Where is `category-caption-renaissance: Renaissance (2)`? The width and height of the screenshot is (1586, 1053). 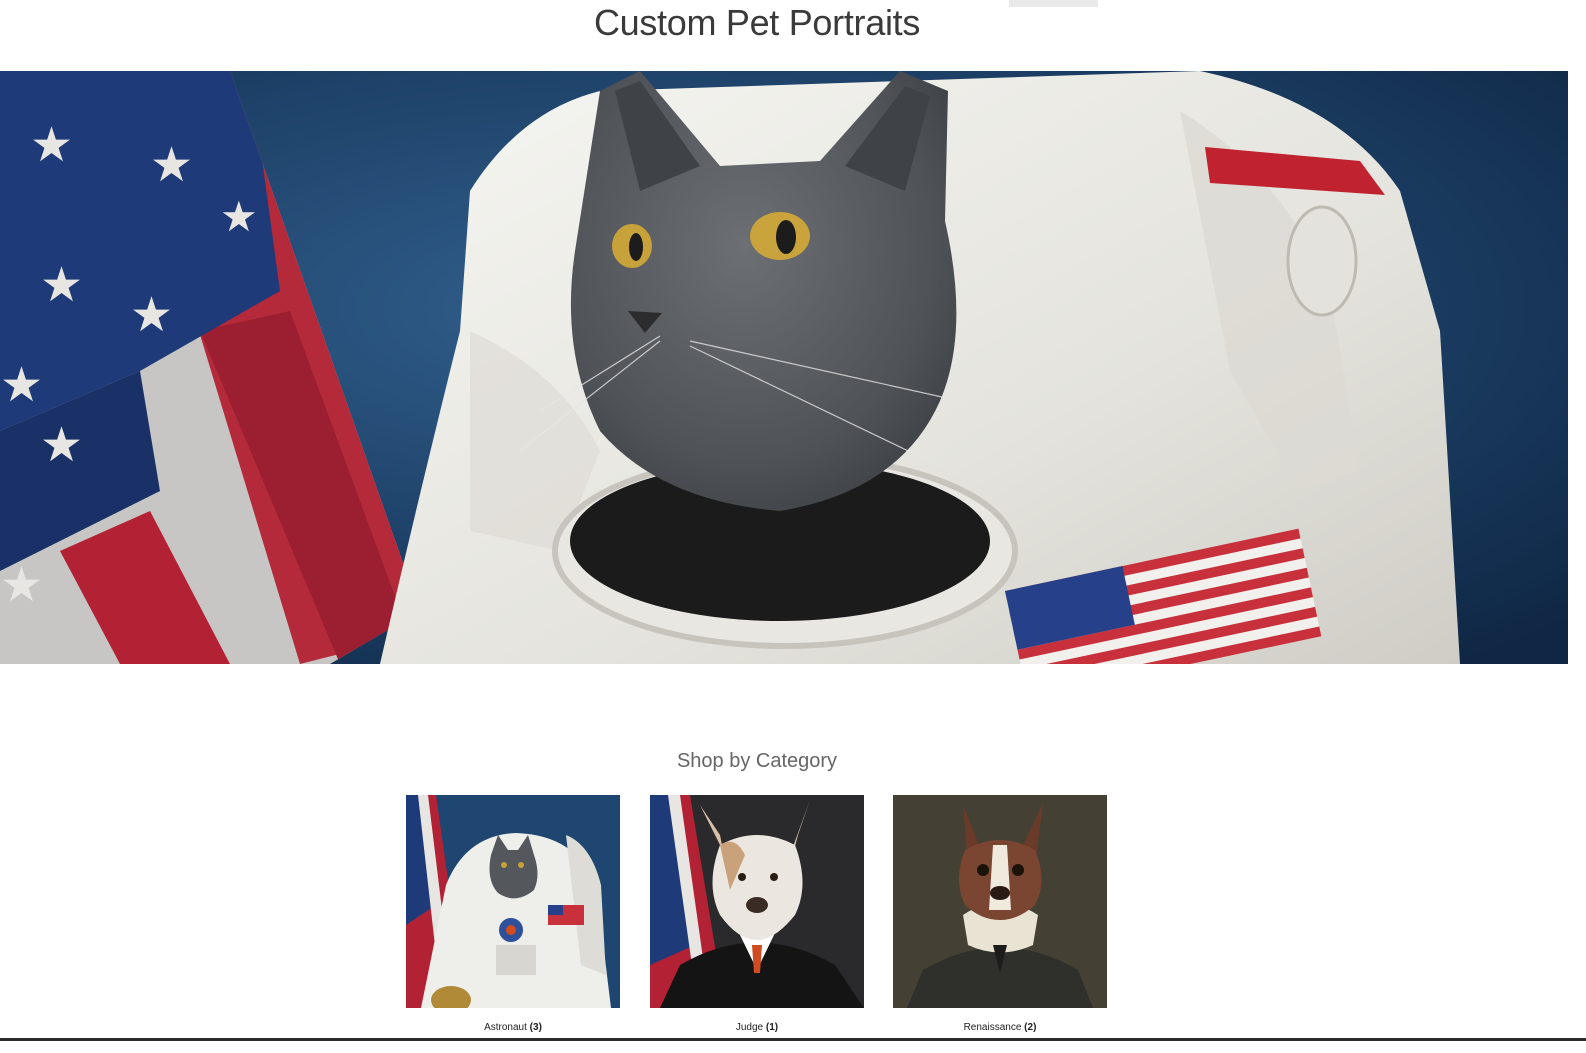
category-caption-renaissance: Renaissance (2) is located at coordinates (1000, 1028).